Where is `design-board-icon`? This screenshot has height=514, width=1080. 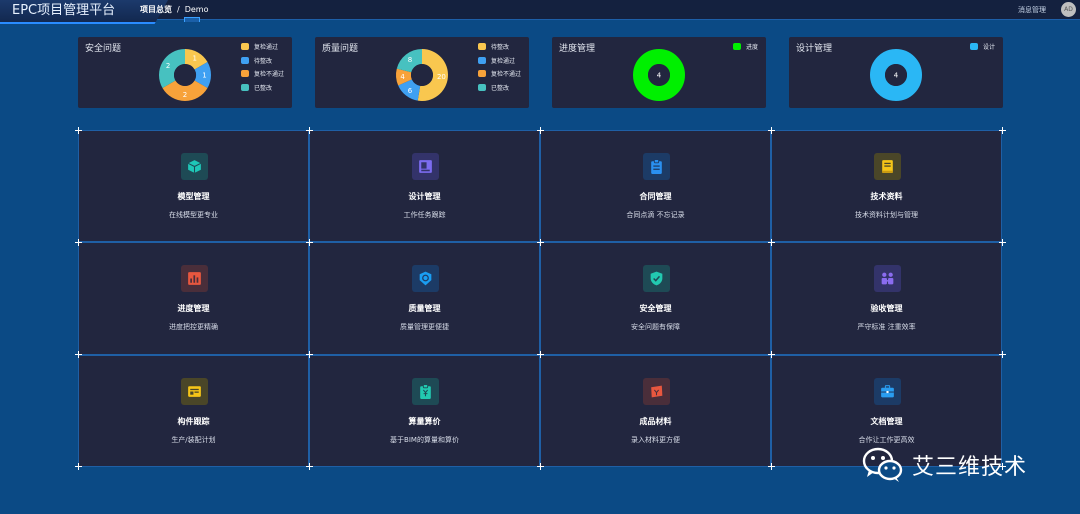
design-board-icon is located at coordinates (425, 166).